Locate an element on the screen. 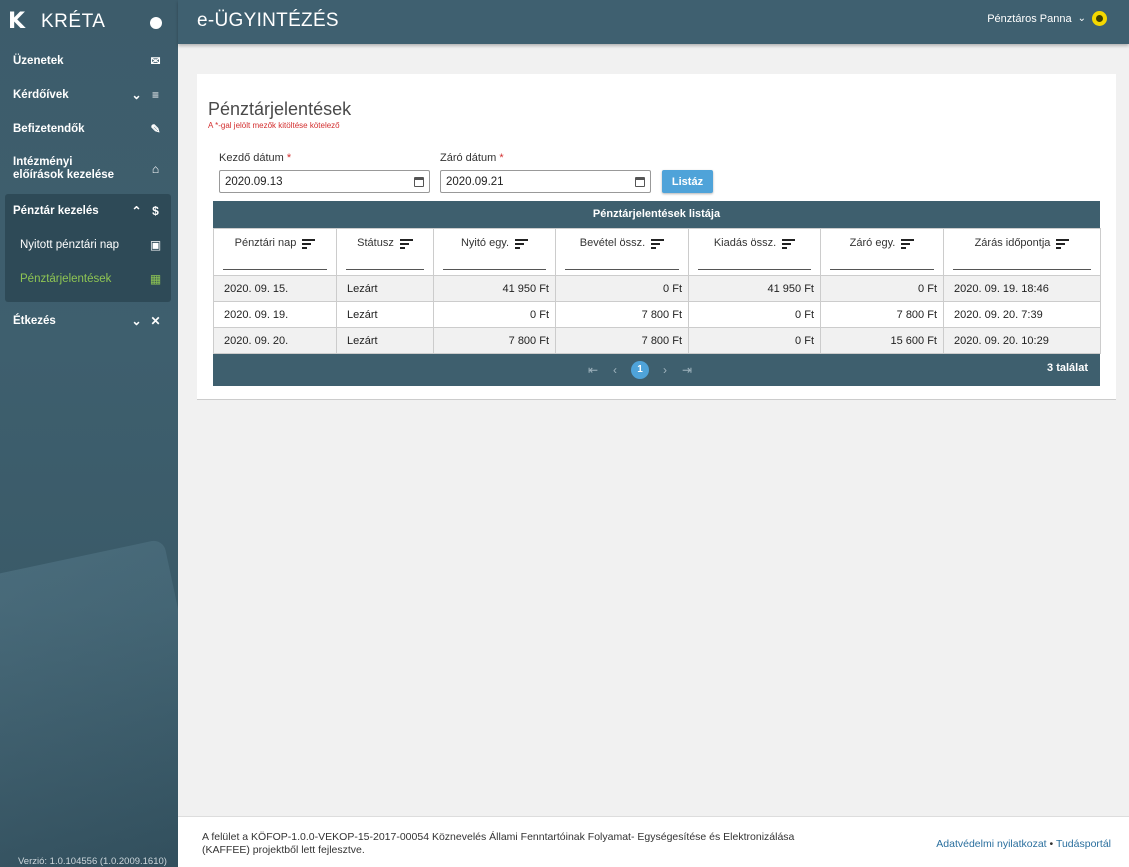 The height and width of the screenshot is (867, 1129). sidebar-item-etkezes: Étkezés ⌄ ✕ is located at coordinates (89, 321).